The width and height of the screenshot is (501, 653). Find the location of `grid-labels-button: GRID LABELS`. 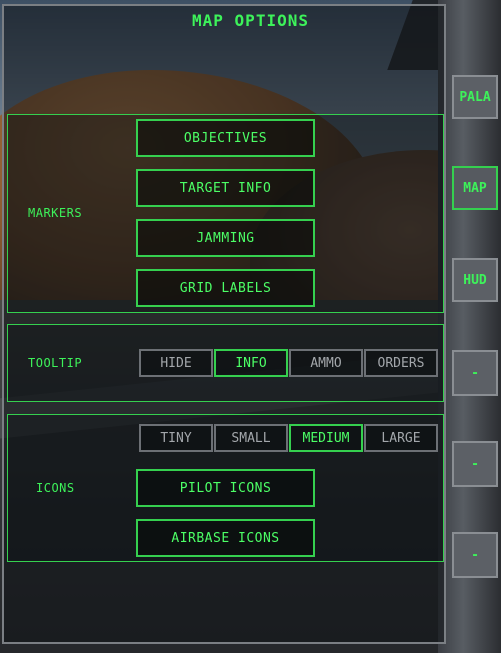

grid-labels-button: GRID LABELS is located at coordinates (225, 288).